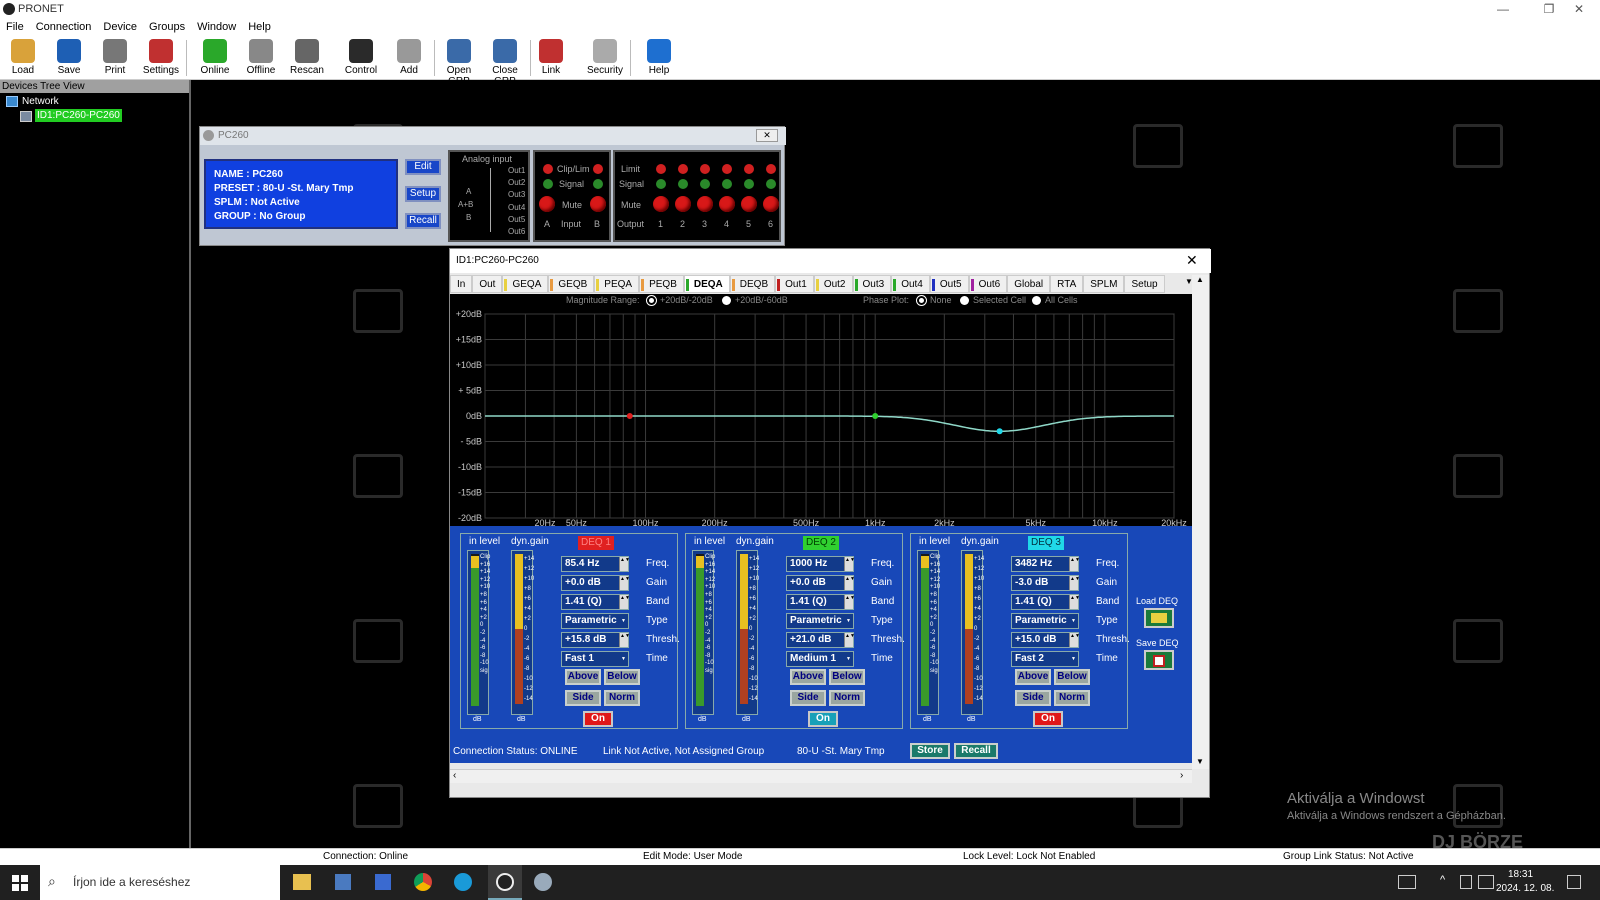 This screenshot has width=1600, height=900. I want to click on menu-file: File, so click(15, 27).